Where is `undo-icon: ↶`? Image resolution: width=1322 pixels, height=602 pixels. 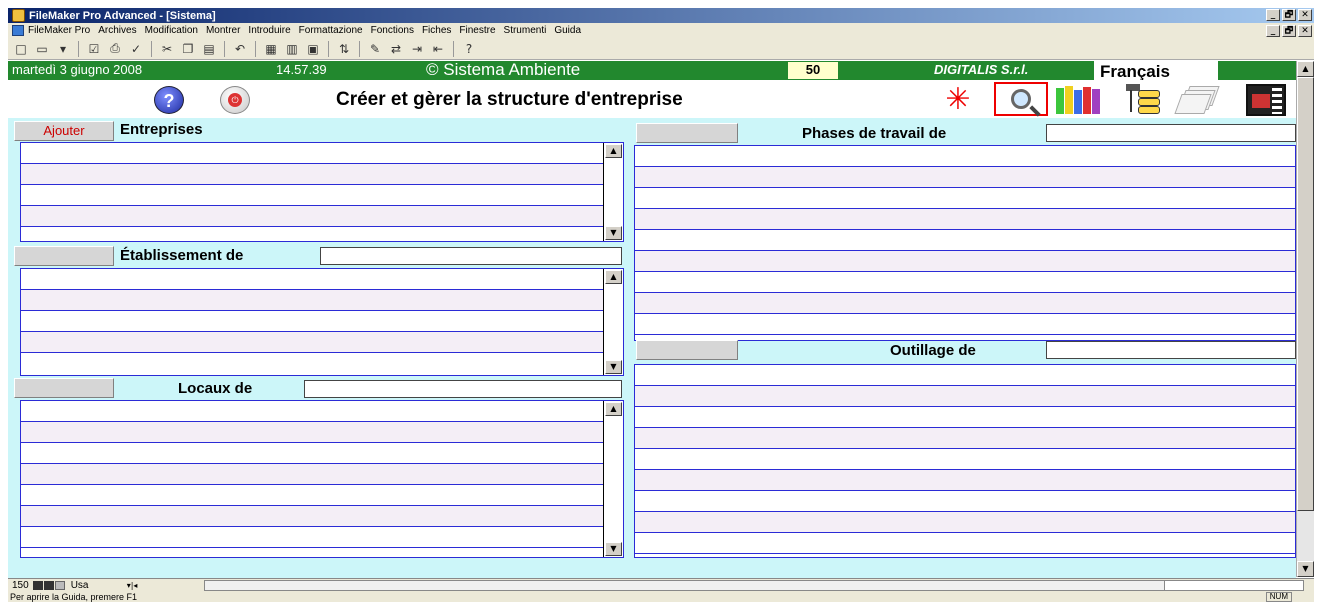
undo-icon: ↶ is located at coordinates (240, 49).